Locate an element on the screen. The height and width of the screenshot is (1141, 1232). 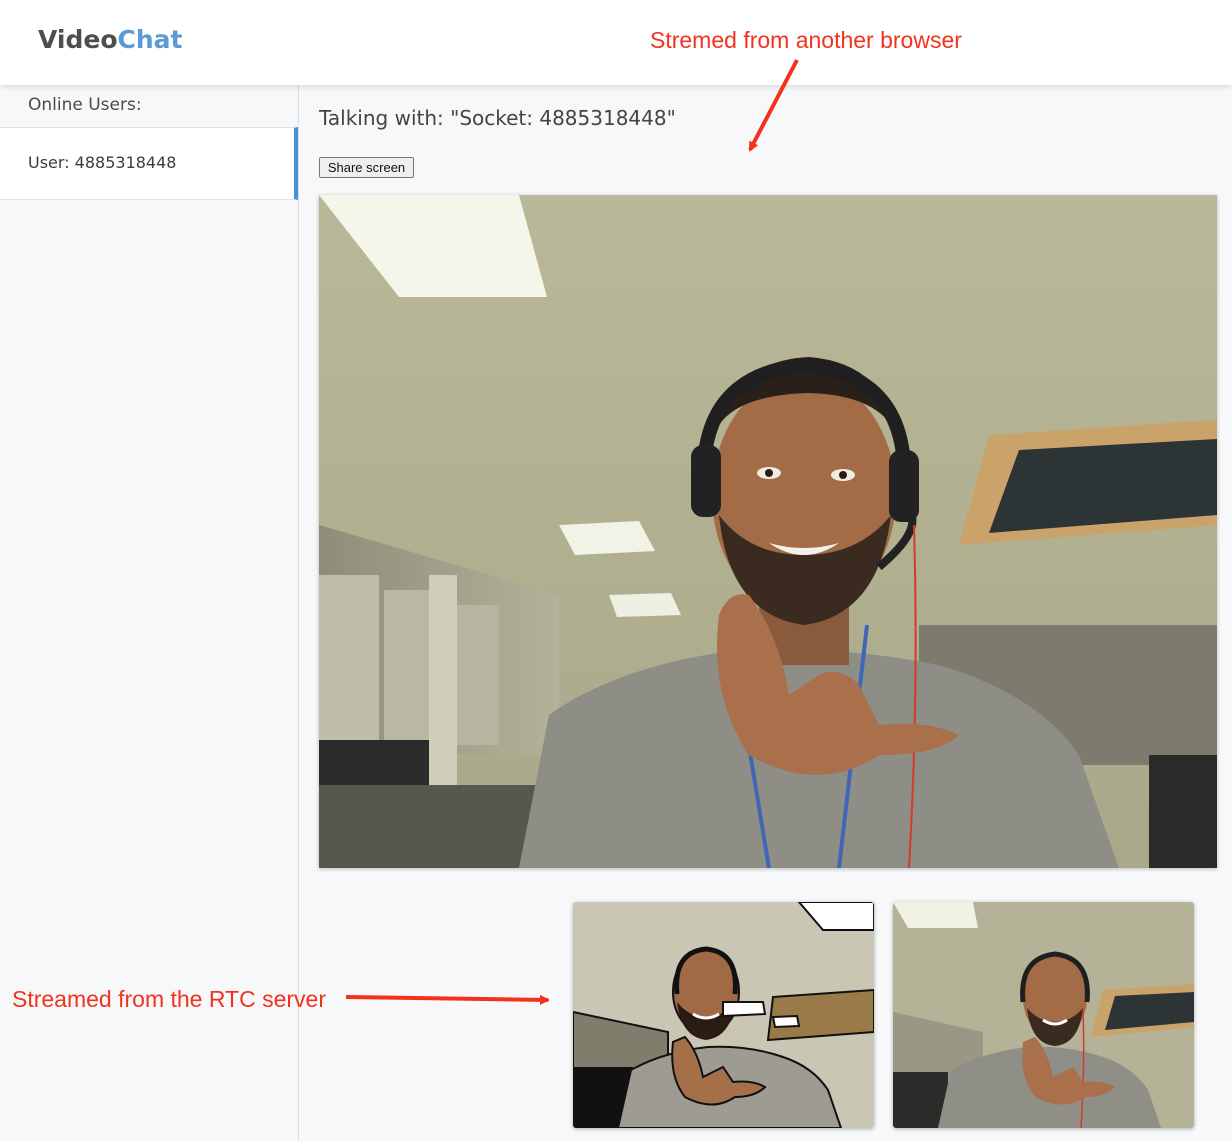
user-label: User: 4885318448 is located at coordinates (102, 162).